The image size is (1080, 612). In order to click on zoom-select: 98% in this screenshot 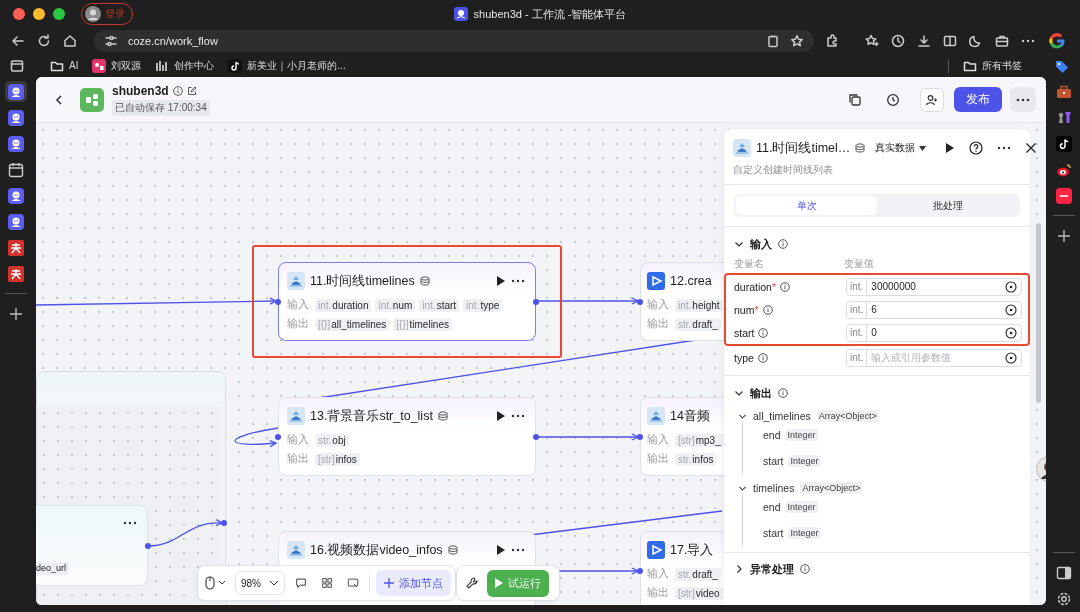, I will do `click(260, 583)`.